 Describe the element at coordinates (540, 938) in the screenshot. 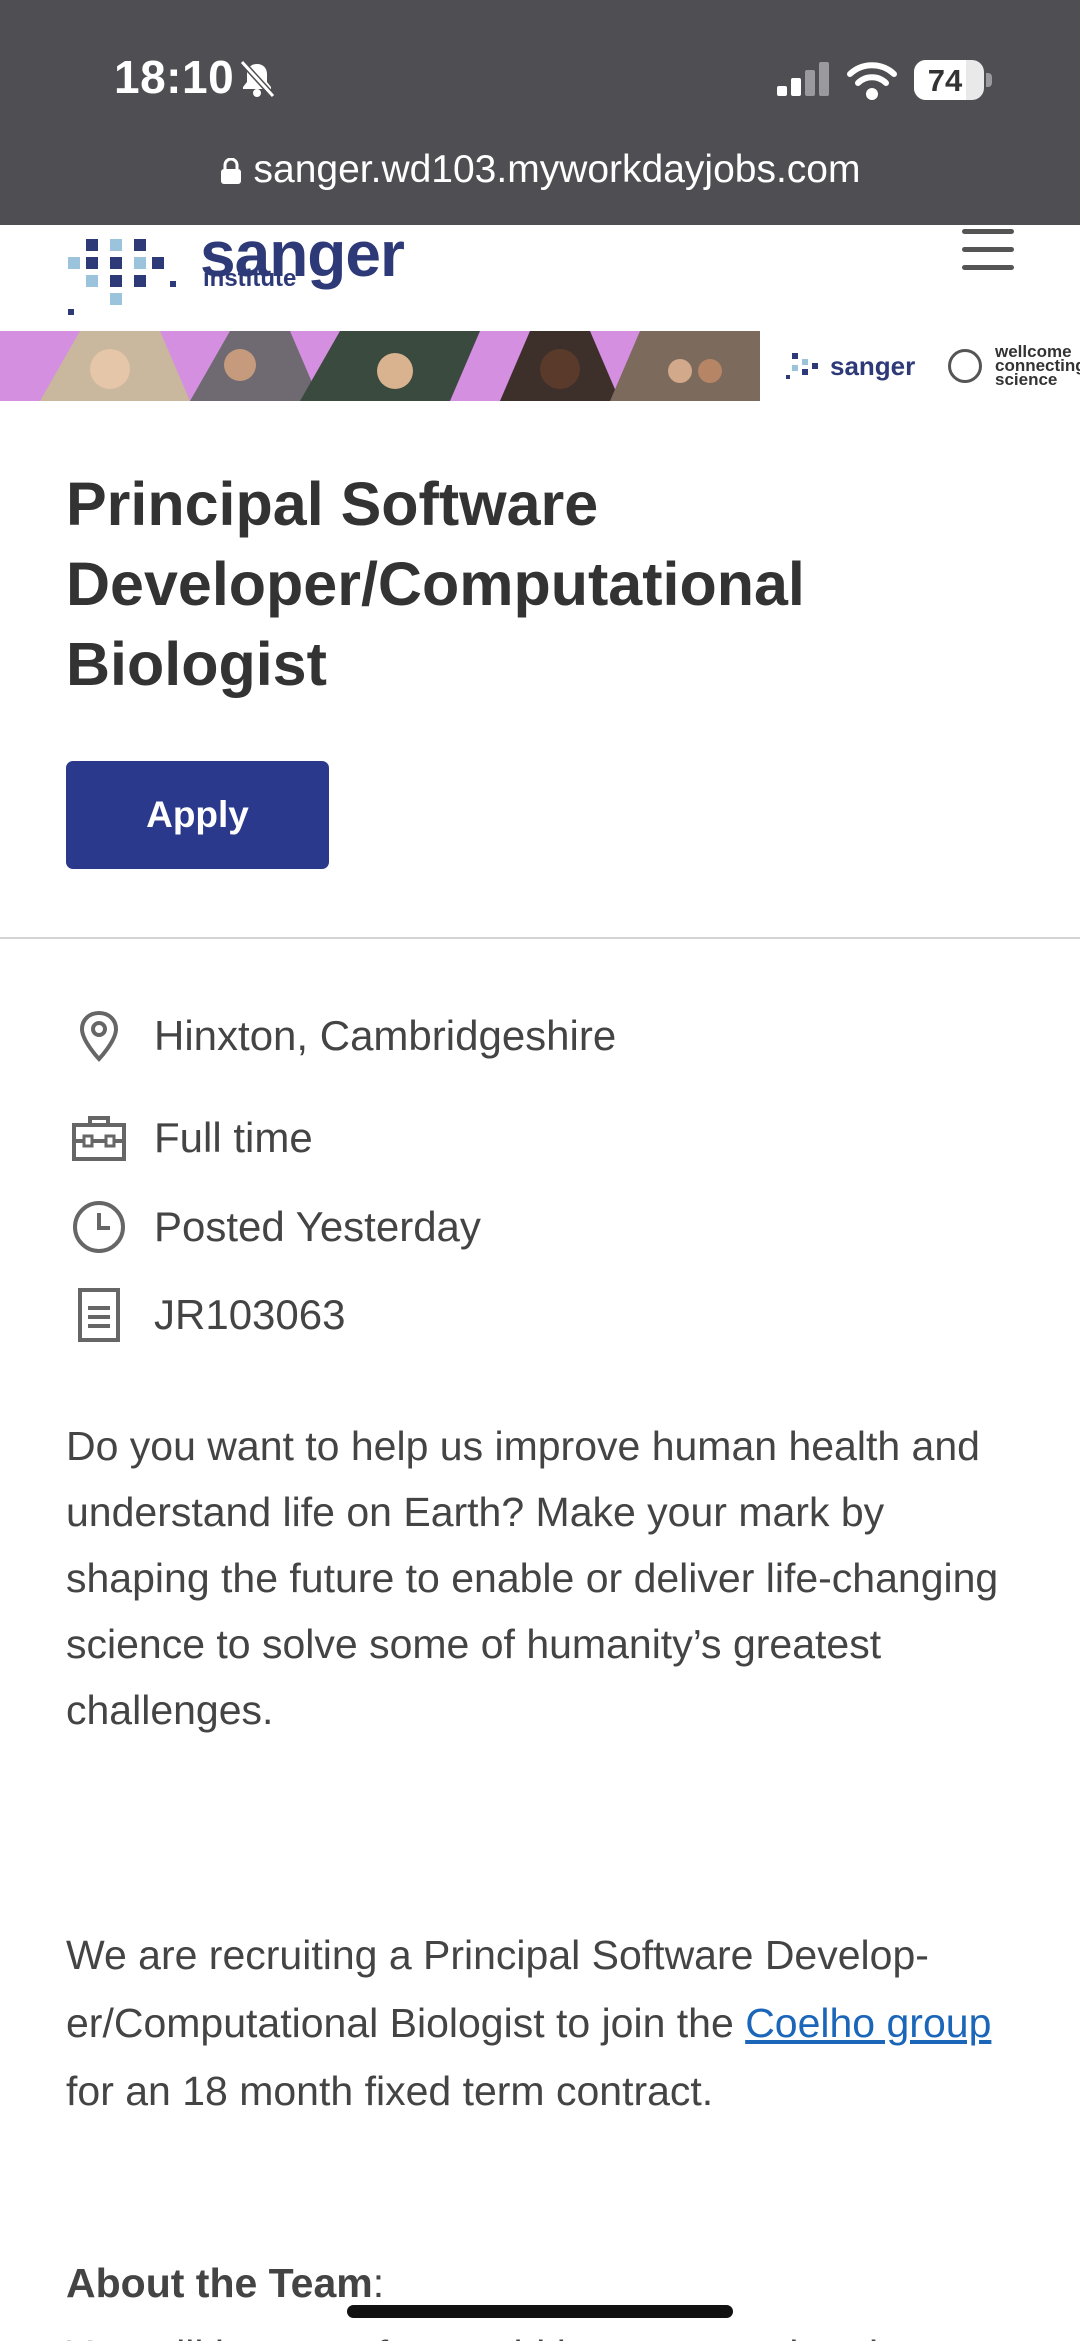

I see `divider` at that location.